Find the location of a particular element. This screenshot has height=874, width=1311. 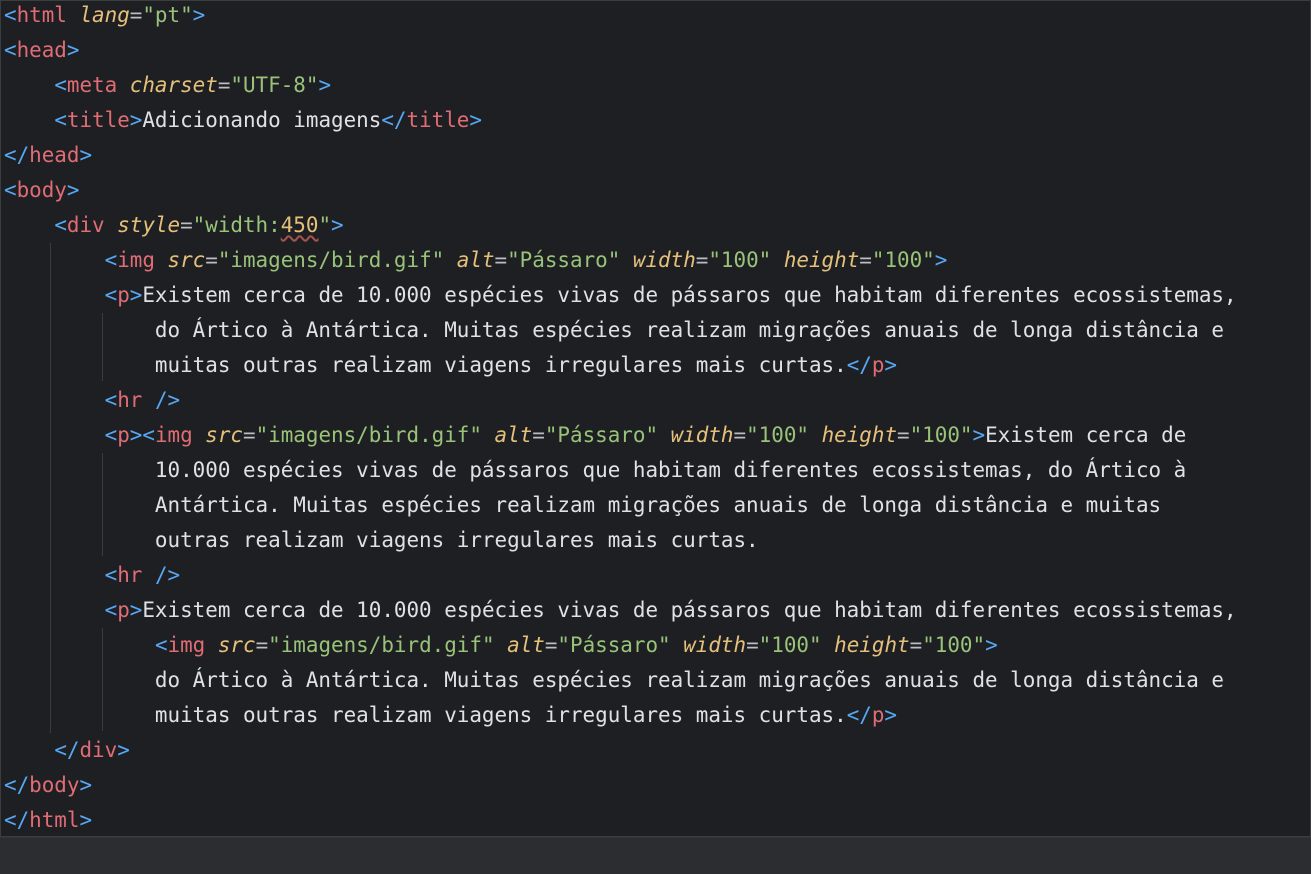

code-line: <meta charset="UTF-8"> is located at coordinates (167, 85).